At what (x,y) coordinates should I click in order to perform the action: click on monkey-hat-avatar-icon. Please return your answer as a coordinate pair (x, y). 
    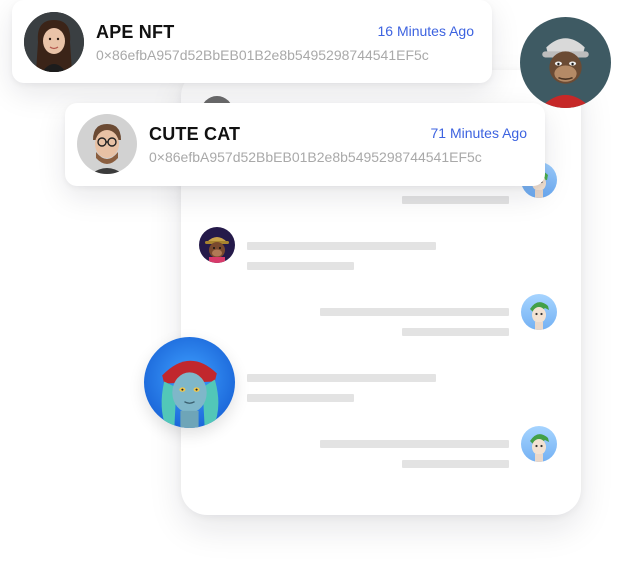
    Looking at the image, I should click on (217, 245).